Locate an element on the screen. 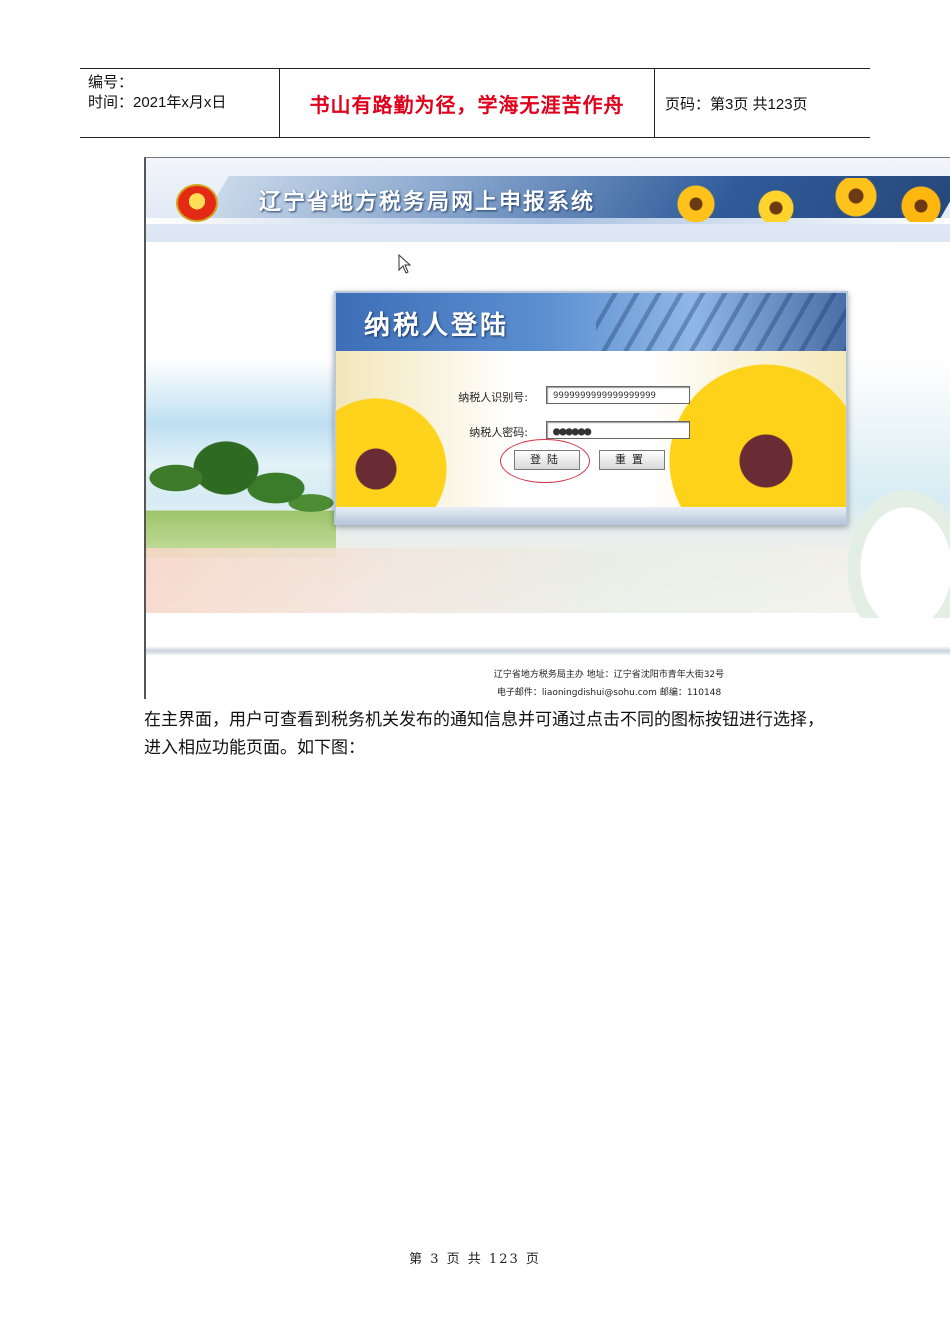 This screenshot has height=1344, width=950. login-panel-title: 纳税人登陆 is located at coordinates (437, 326).